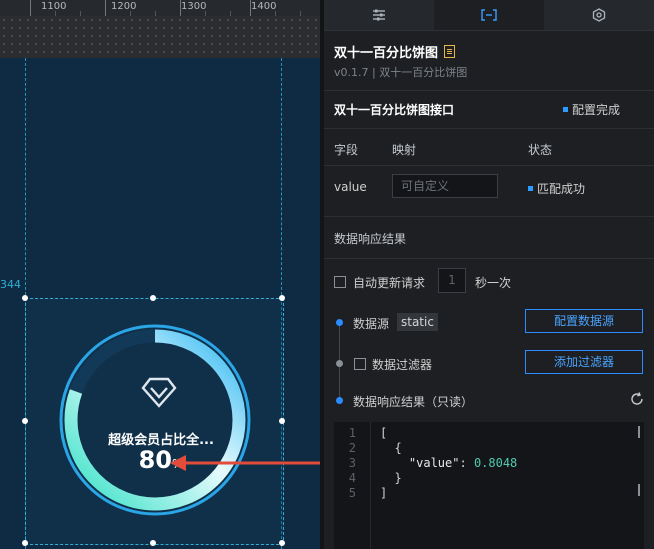  What do you see at coordinates (360, 364) in the screenshot?
I see `filter-checkbox` at bounding box center [360, 364].